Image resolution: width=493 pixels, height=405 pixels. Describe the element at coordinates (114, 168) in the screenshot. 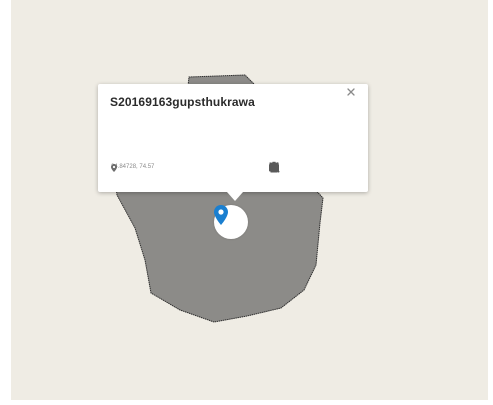

I see `location-pin-icon` at that location.